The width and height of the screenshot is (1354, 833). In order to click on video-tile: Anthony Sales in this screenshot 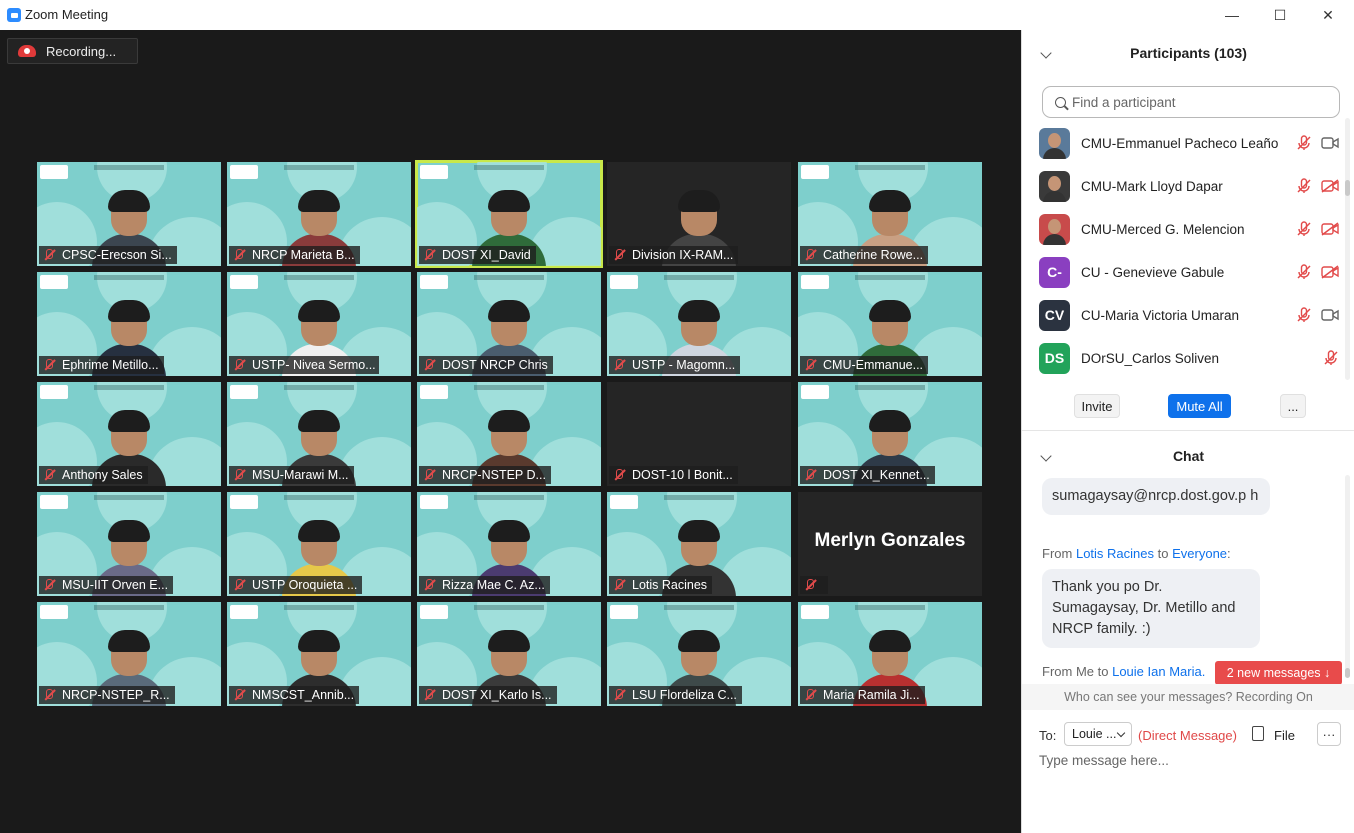, I will do `click(129, 434)`.